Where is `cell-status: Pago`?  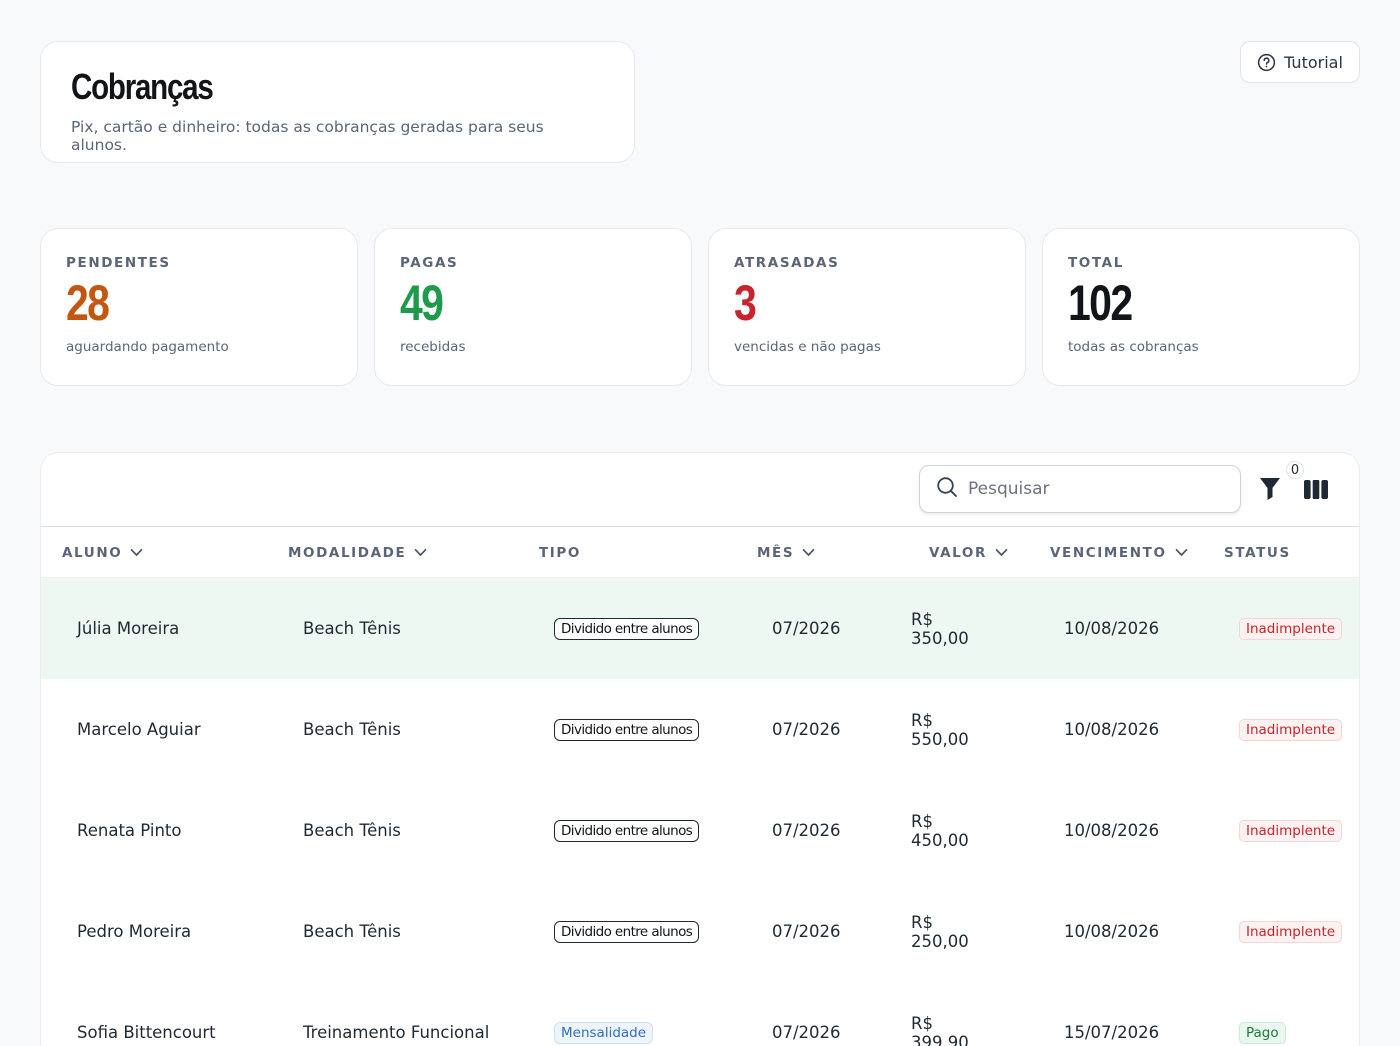 cell-status: Pago is located at coordinates (1262, 1014).